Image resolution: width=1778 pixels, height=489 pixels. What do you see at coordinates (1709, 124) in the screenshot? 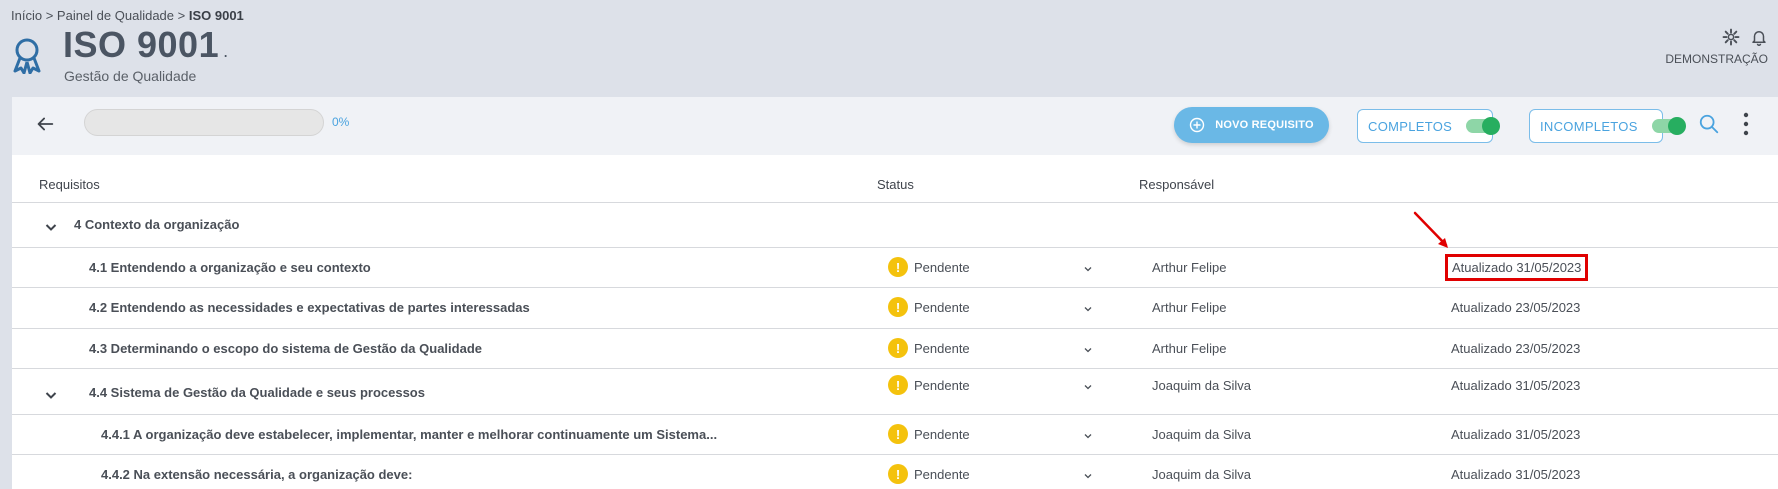
I see `search-icon` at bounding box center [1709, 124].